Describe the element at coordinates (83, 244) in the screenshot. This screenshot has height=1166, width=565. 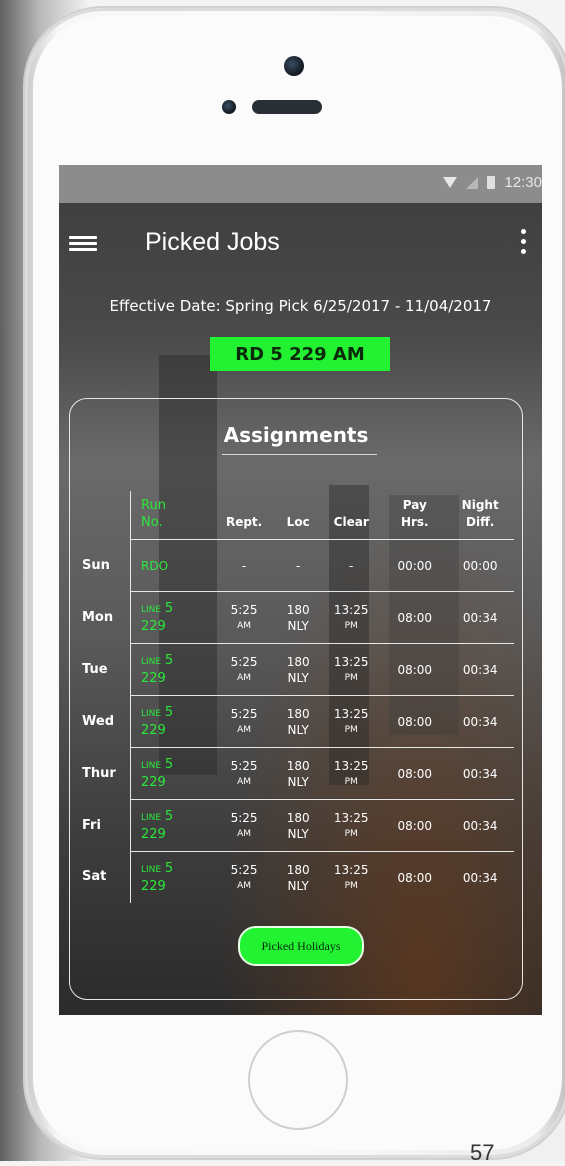
I see `hamburger-menu-icon` at that location.